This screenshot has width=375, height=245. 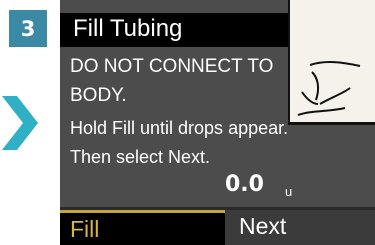 What do you see at coordinates (140, 157) in the screenshot?
I see `instruction-line-4: Then select Next.` at bounding box center [140, 157].